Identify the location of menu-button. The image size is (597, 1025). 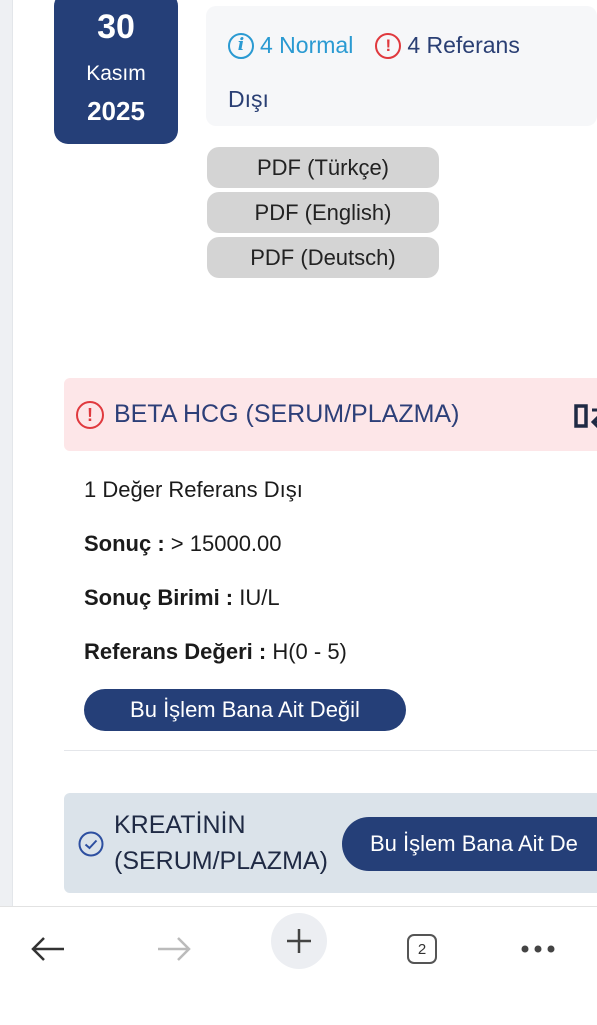
(538, 949).